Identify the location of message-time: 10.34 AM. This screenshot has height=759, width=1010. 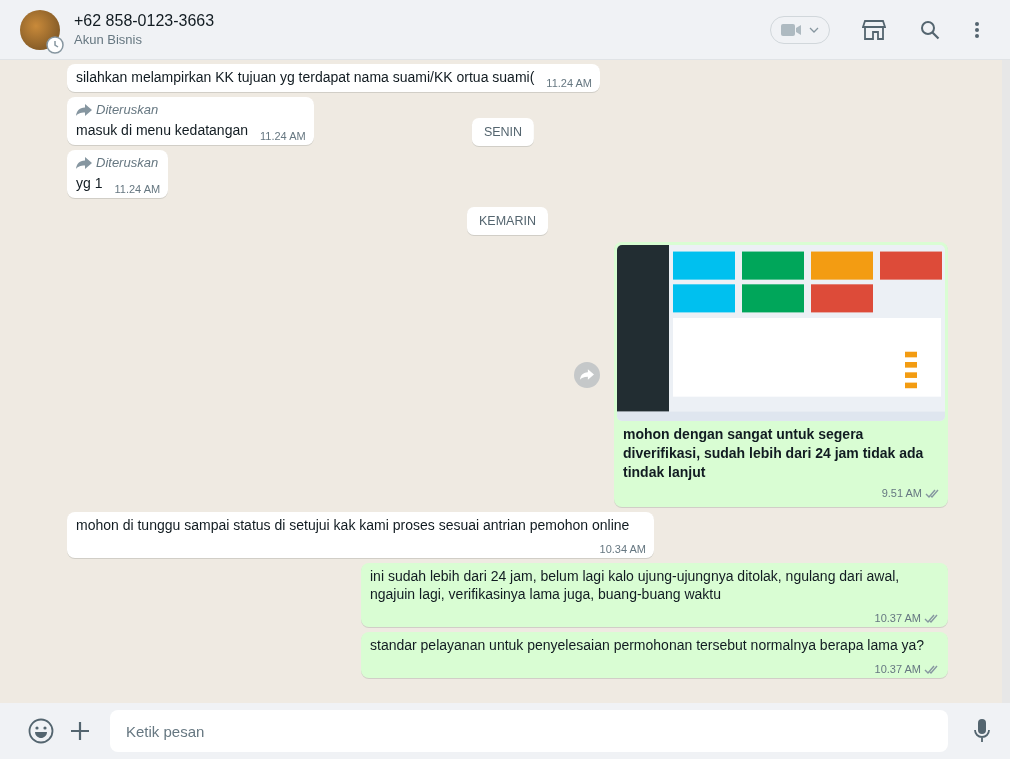
(622, 549).